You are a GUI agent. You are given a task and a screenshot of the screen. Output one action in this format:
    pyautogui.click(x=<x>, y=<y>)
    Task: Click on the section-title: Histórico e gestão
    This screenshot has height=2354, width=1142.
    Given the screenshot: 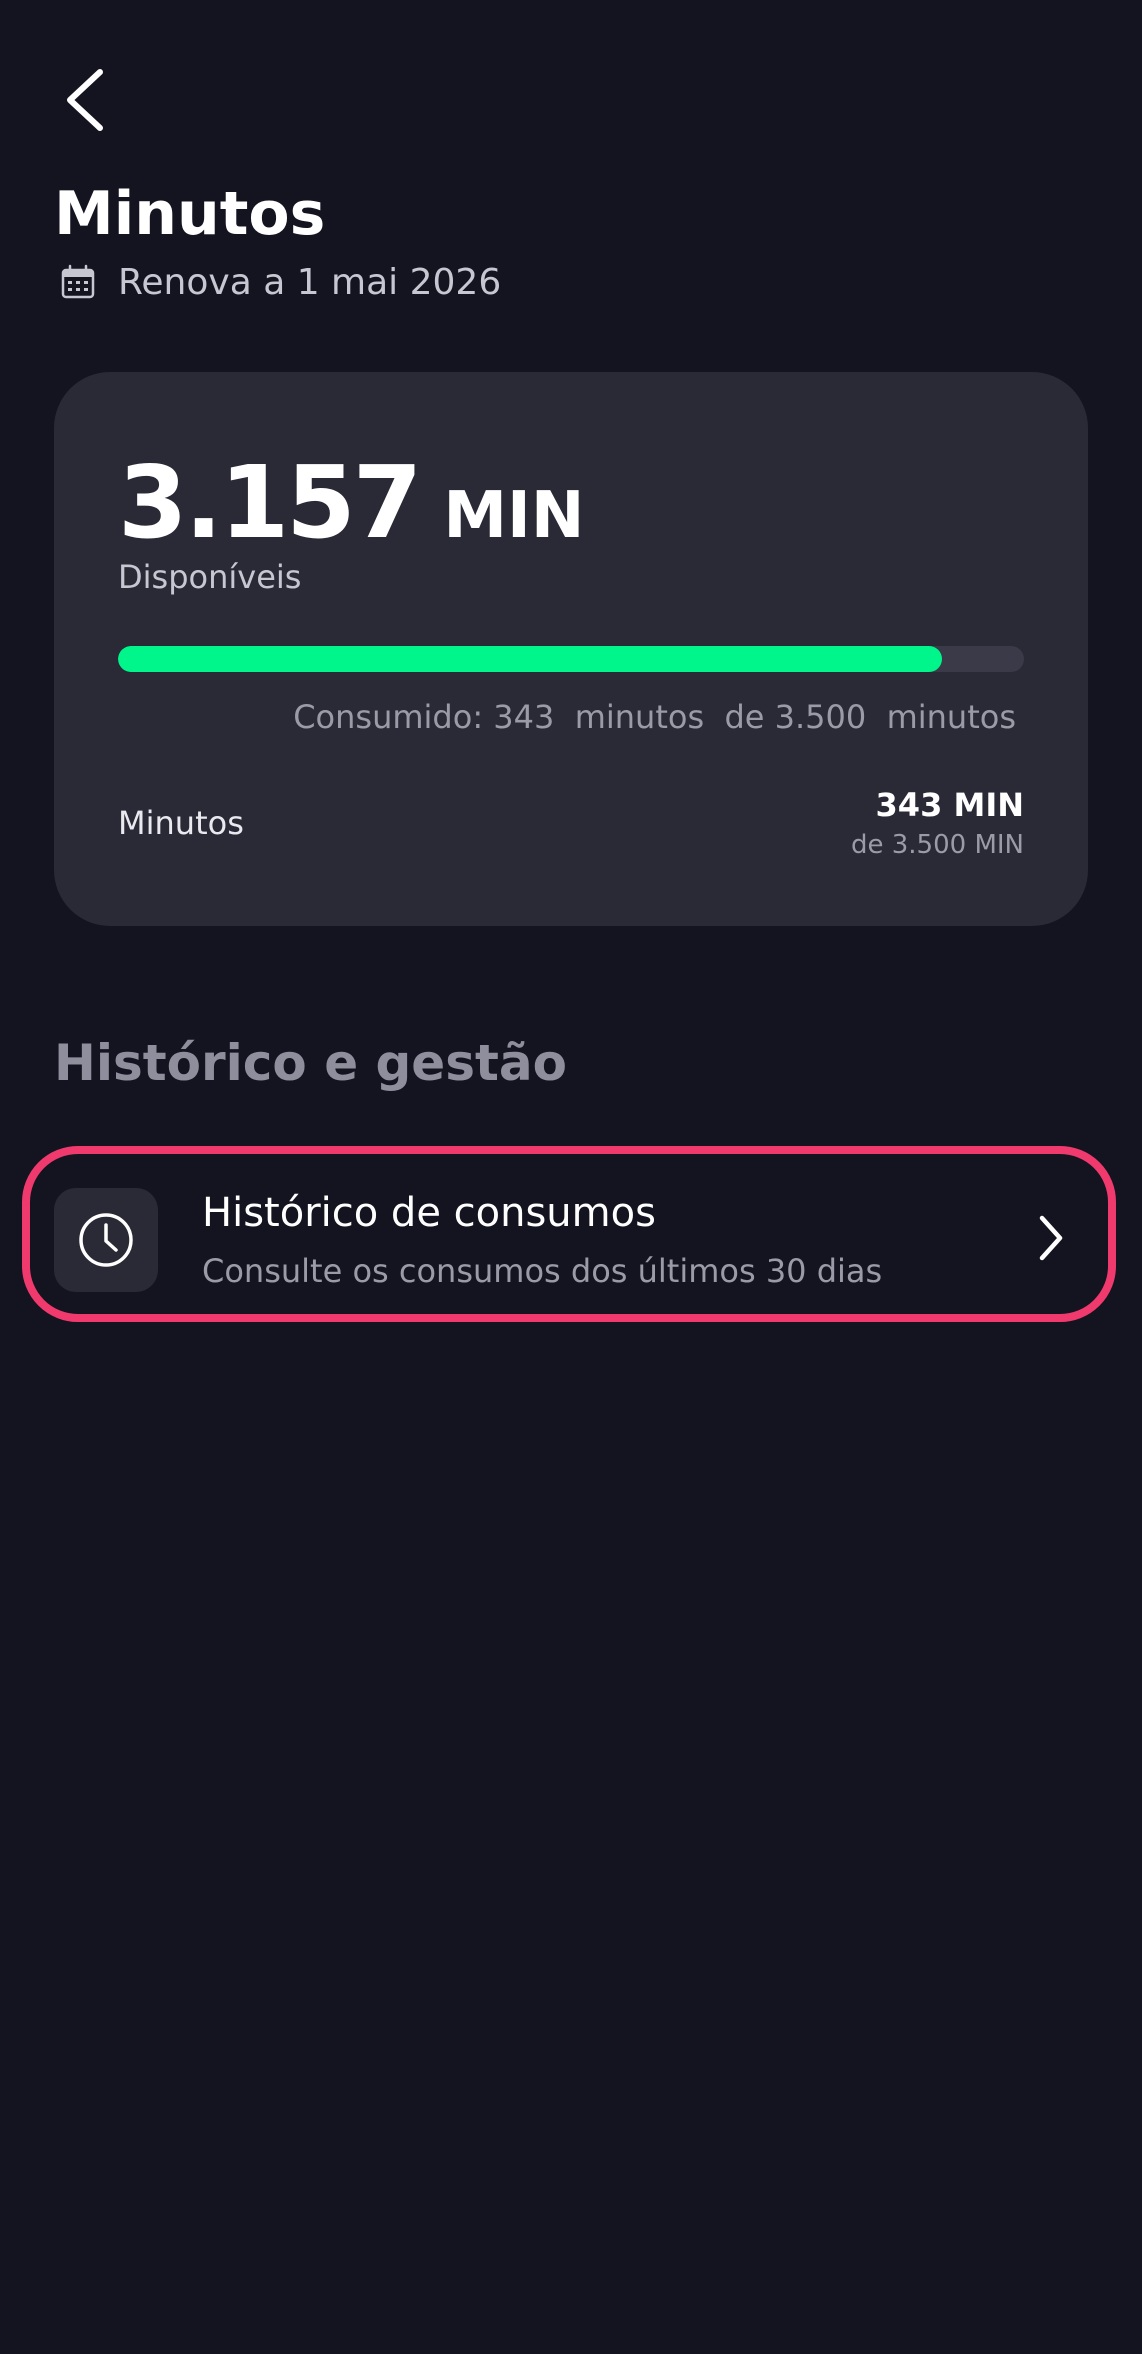 What is the action you would take?
    pyautogui.click(x=310, y=1063)
    